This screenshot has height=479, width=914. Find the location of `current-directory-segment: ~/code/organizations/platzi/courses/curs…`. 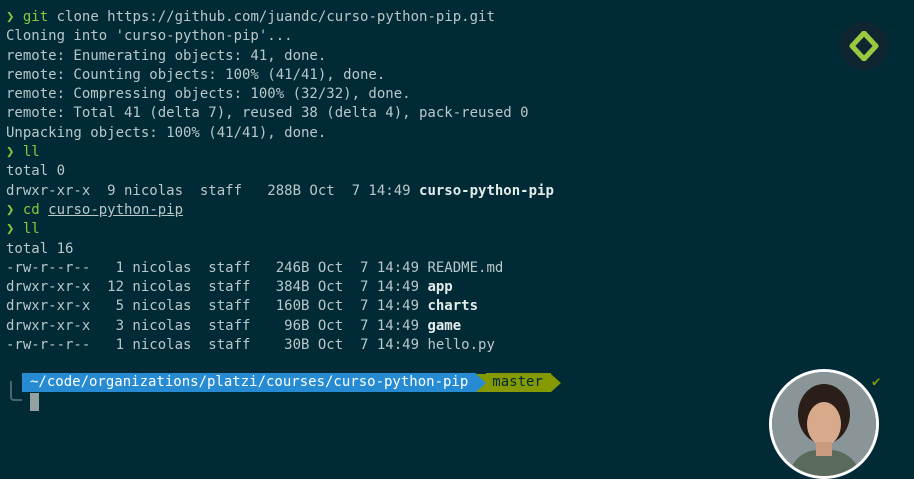

current-directory-segment: ~/code/organizations/platzi/courses/curs… is located at coordinates (249, 382).